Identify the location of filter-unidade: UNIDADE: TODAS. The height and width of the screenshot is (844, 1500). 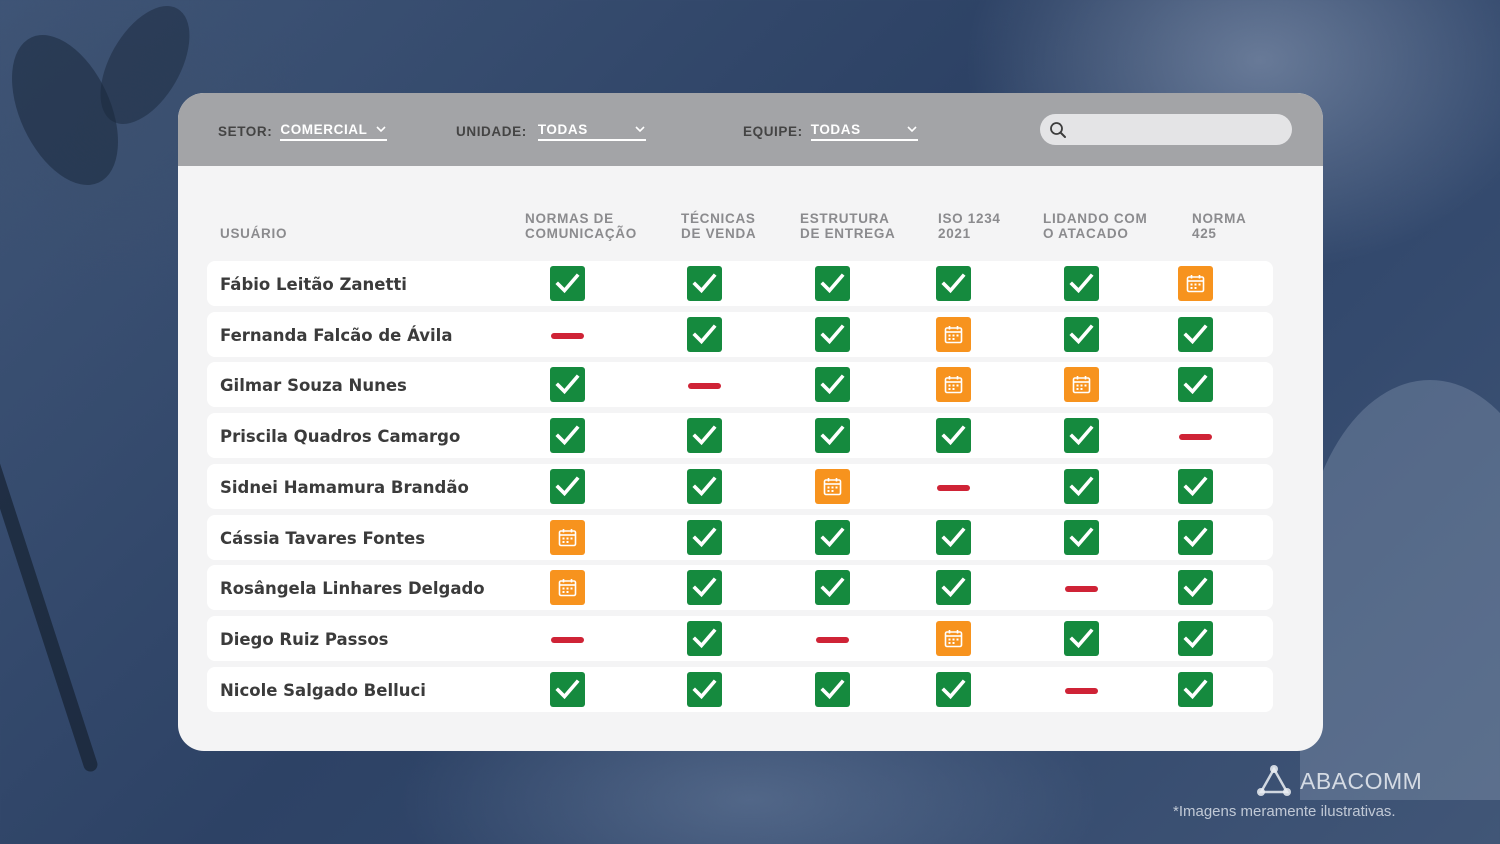
(551, 131).